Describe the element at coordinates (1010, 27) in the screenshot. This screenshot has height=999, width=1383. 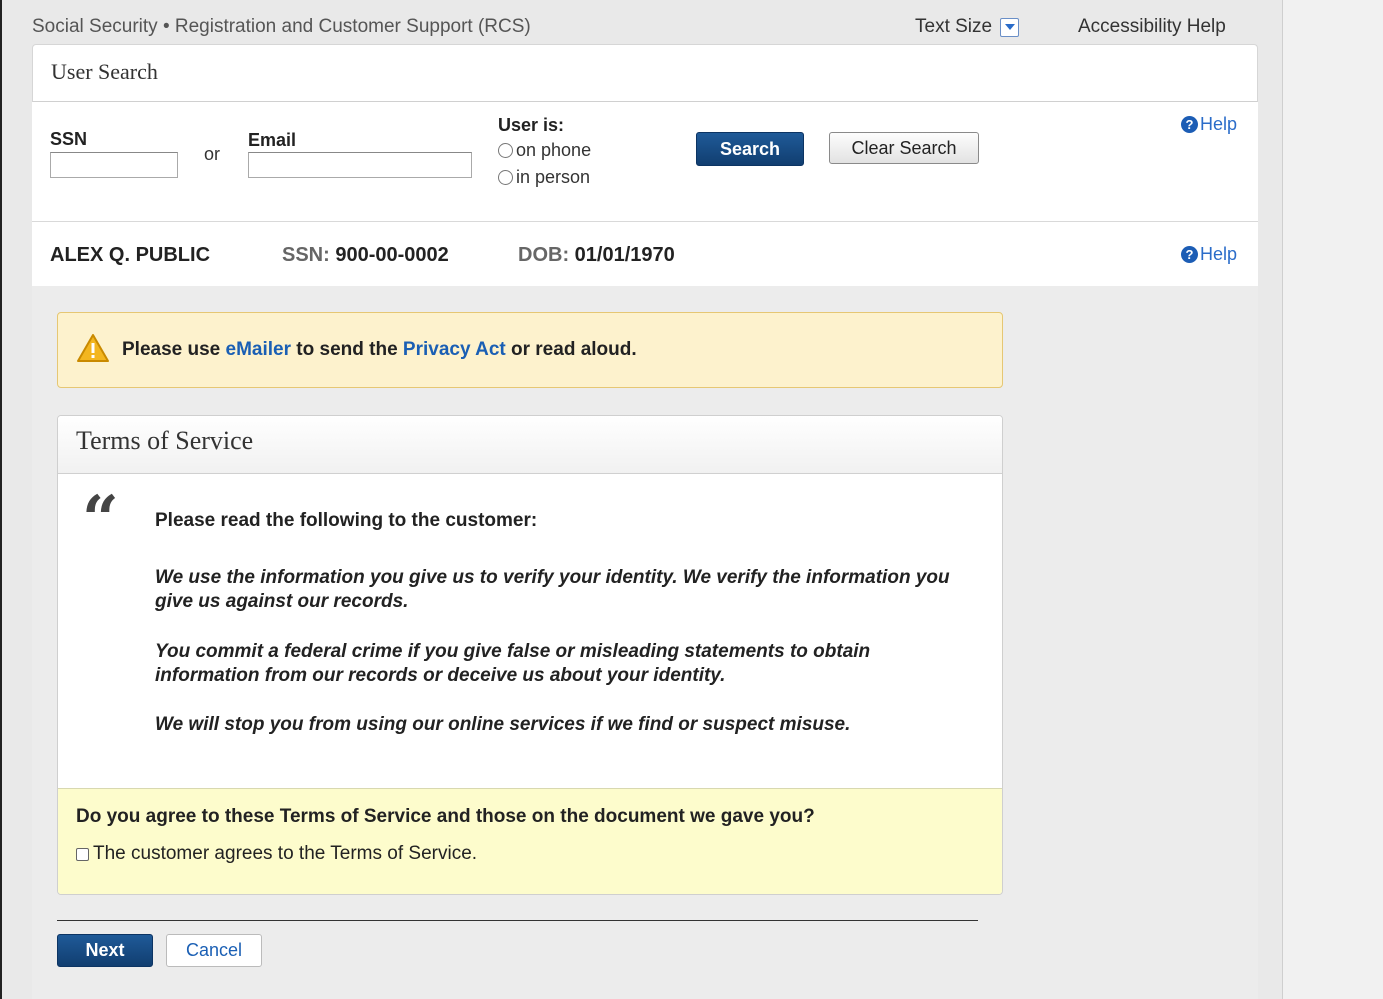
I see `dropdown-icon` at that location.